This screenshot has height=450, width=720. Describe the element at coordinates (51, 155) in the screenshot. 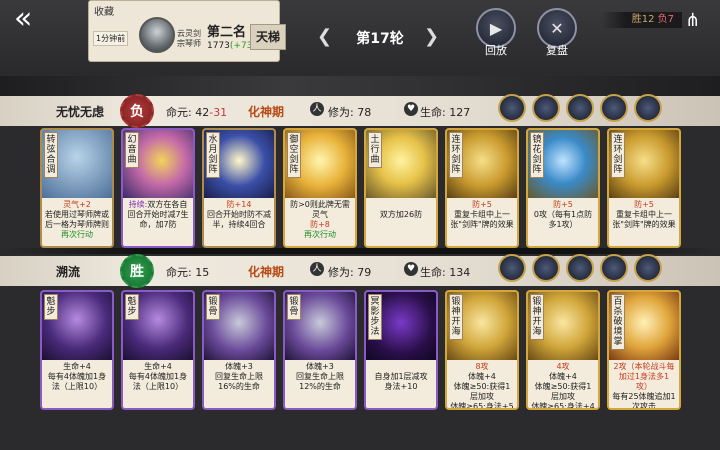

I see `card-name: 转弦合调` at that location.